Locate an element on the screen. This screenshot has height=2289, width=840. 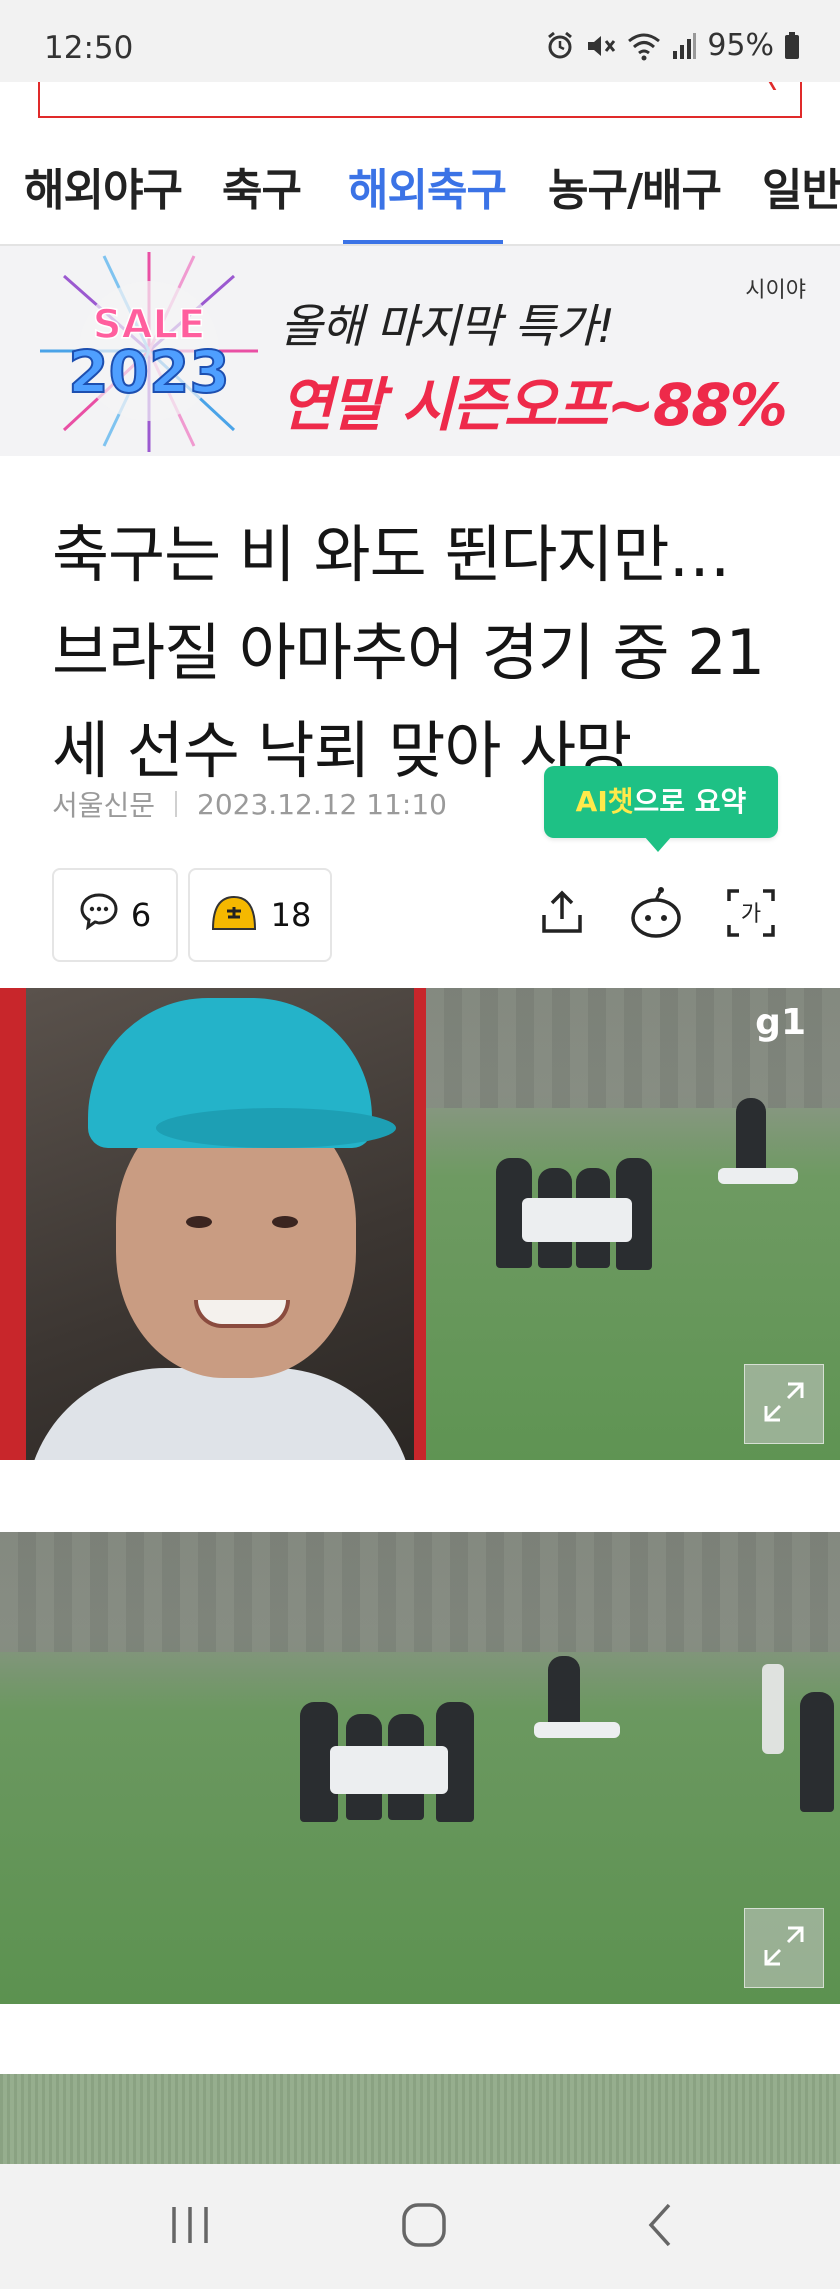
tab-basketball-volleyball: 농구/배구 is located at coordinates (635, 186).